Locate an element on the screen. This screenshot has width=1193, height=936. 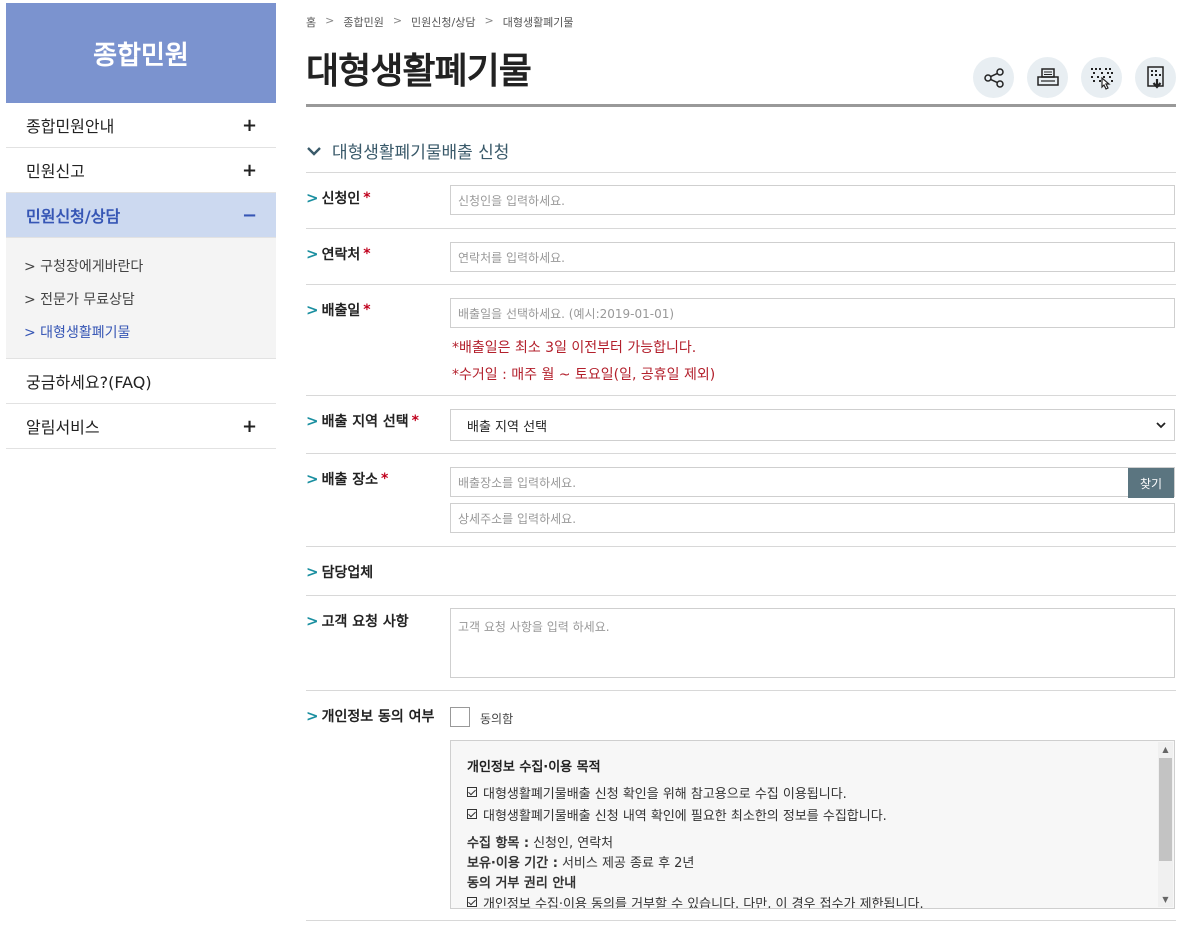
sidebar-item-label: 민원신청/상담 is located at coordinates (73, 216).